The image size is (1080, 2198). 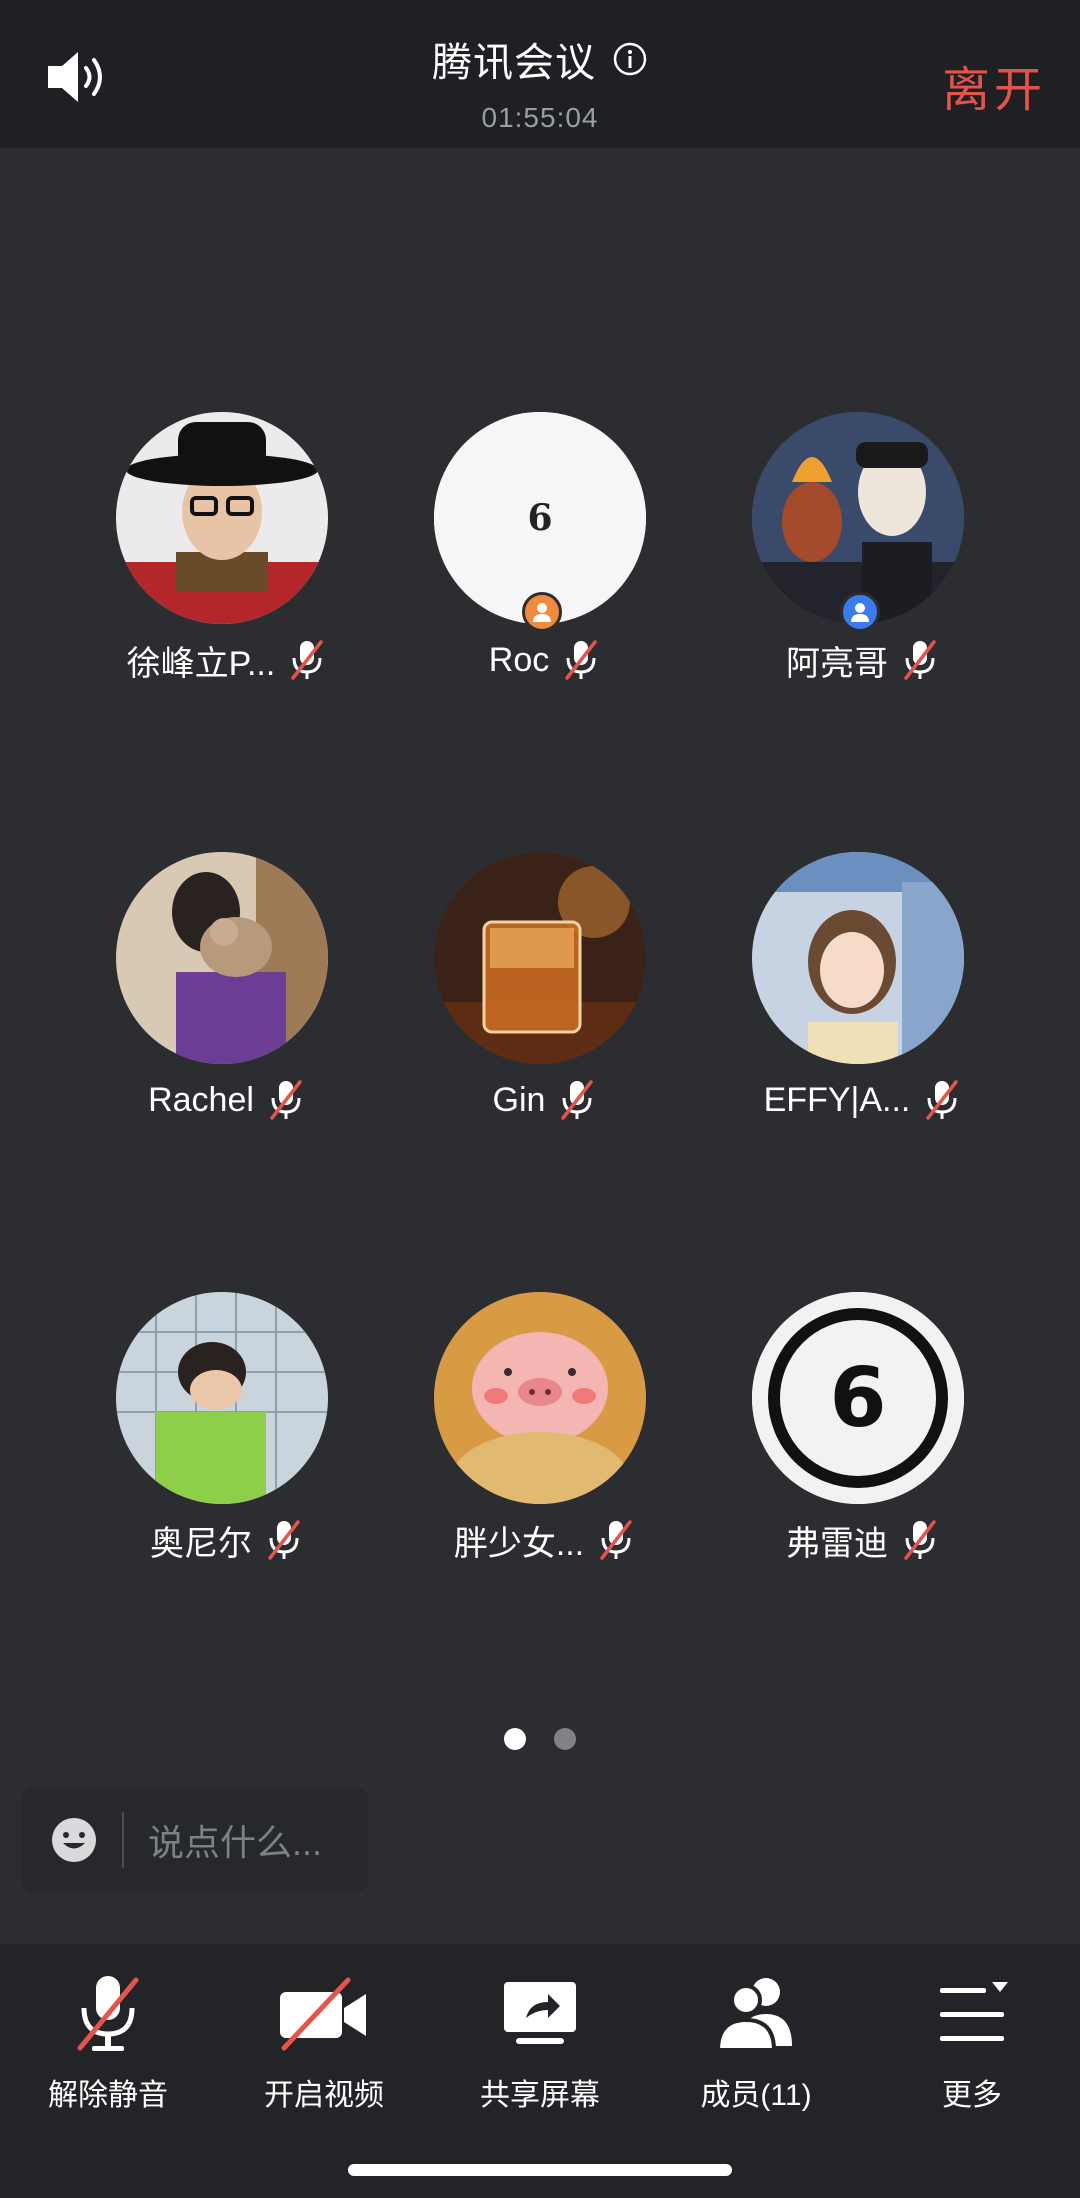 What do you see at coordinates (860, 612) in the screenshot?
I see `cohost-badge-icon` at bounding box center [860, 612].